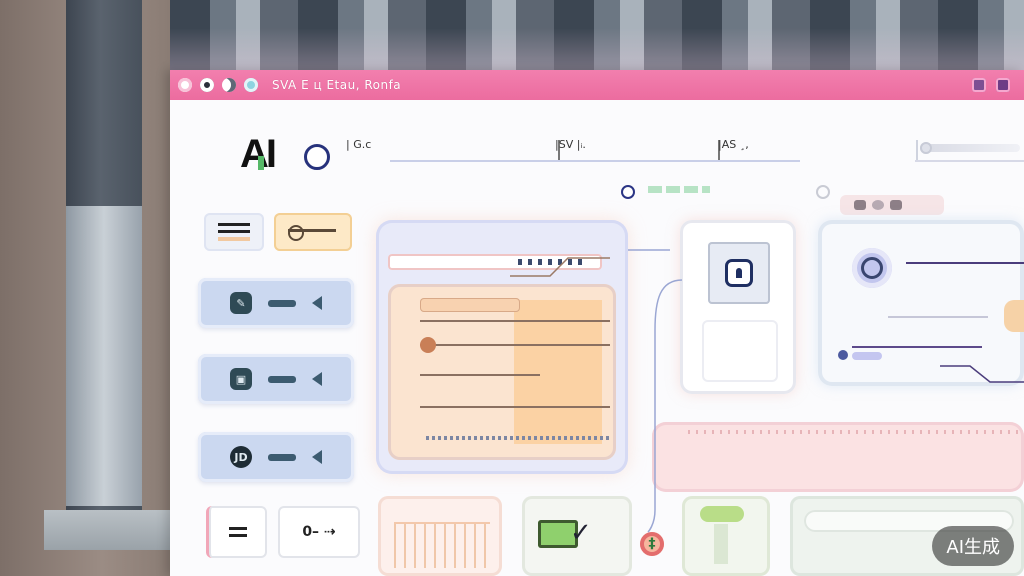 This screenshot has width=1024, height=576. I want to click on window-light-icon, so click(185, 85).